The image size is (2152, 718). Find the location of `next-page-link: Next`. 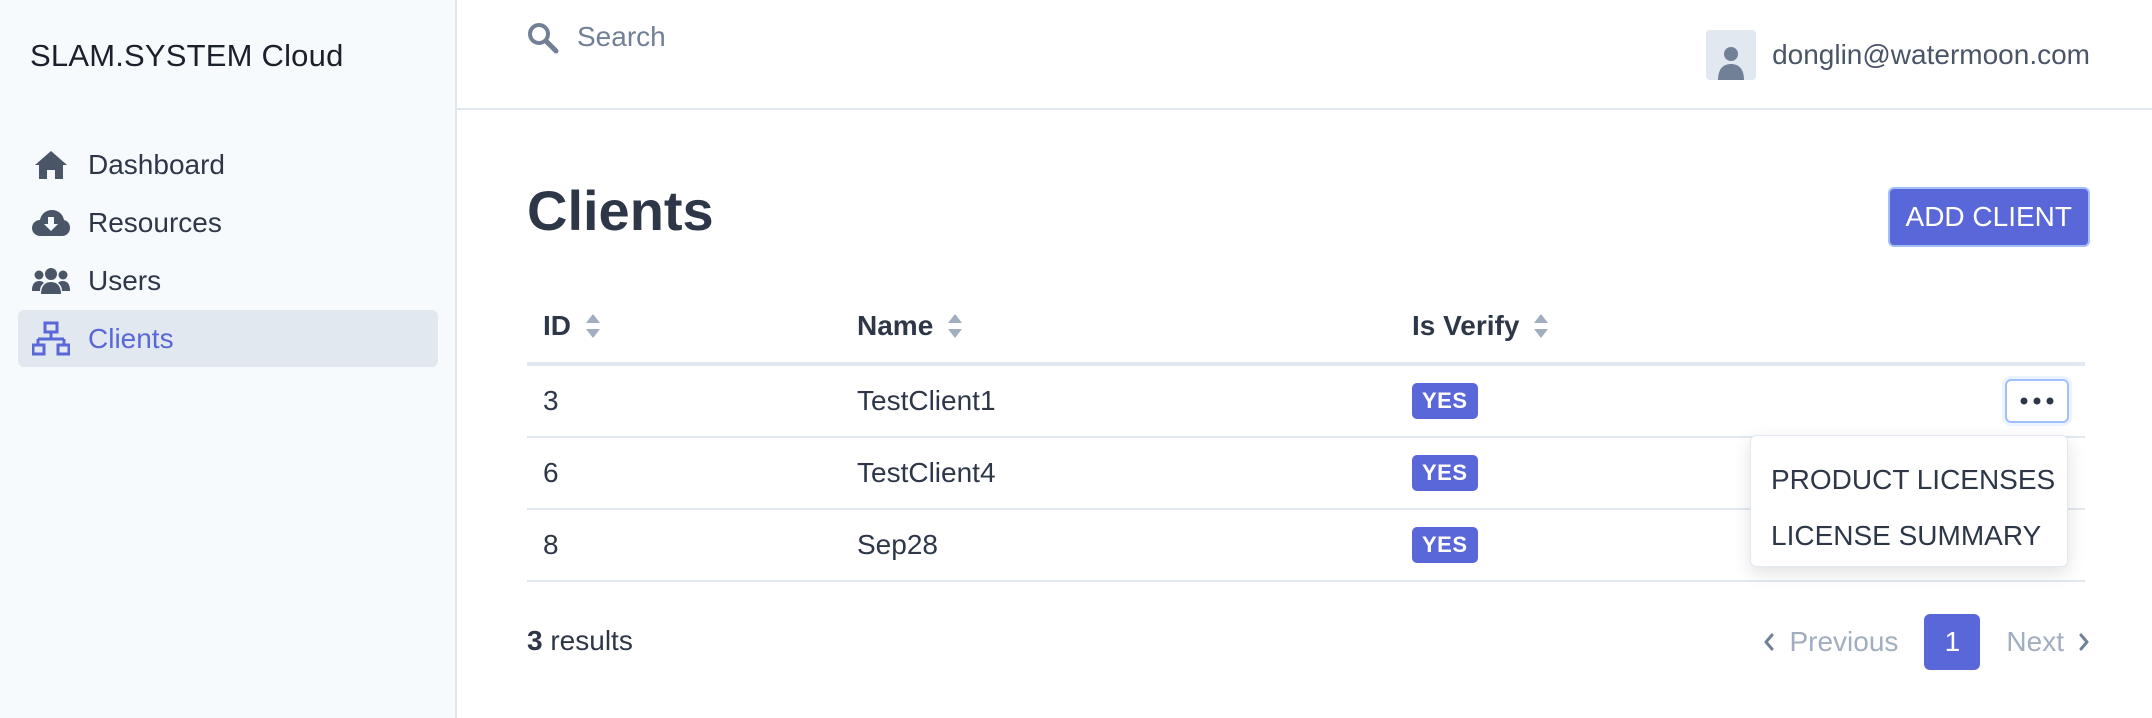

next-page-link: Next is located at coordinates (2048, 642).